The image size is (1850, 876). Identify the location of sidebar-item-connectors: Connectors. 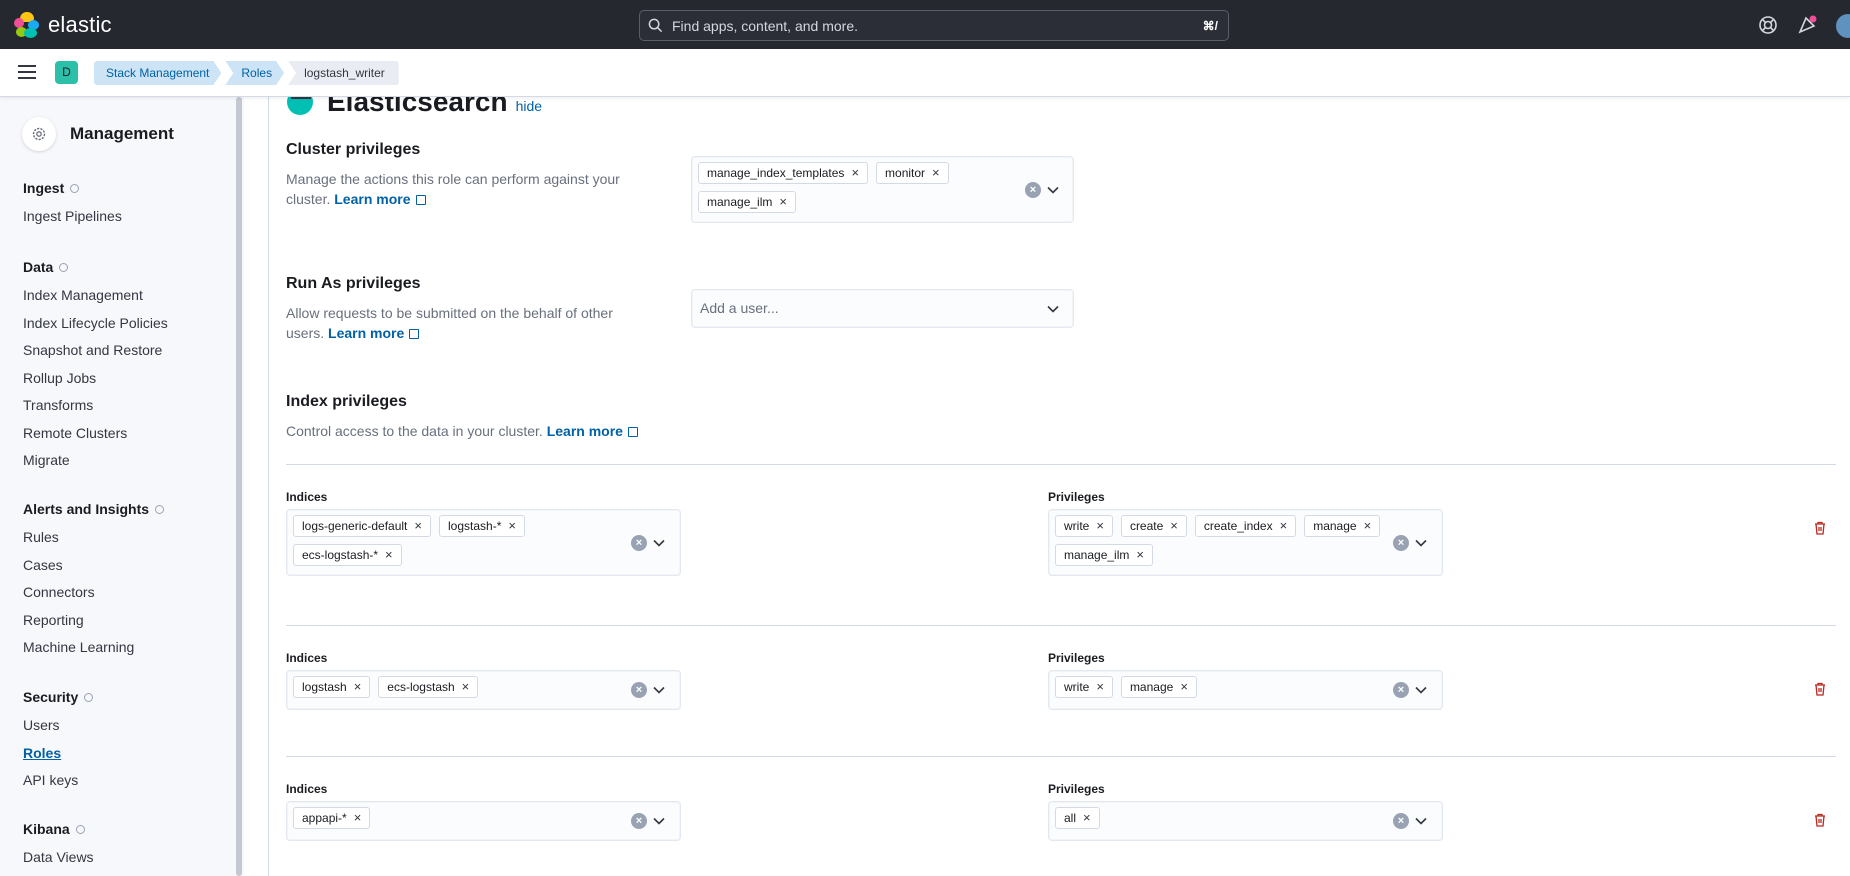
(93, 593).